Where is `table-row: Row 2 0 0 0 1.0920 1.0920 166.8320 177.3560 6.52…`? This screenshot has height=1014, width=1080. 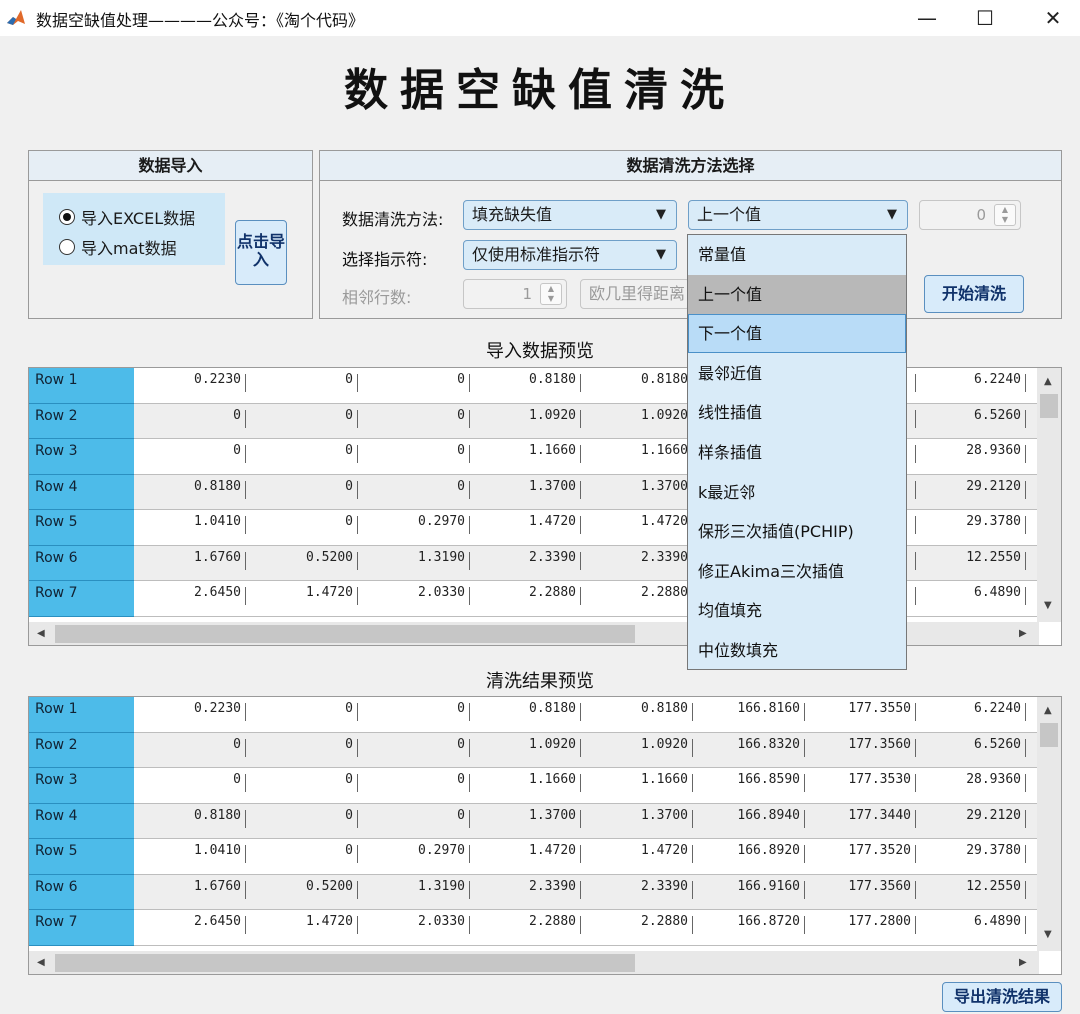
table-row: Row 2 0 0 0 1.0920 1.0920 166.8320 177.3560 6.52… is located at coordinates (534, 750).